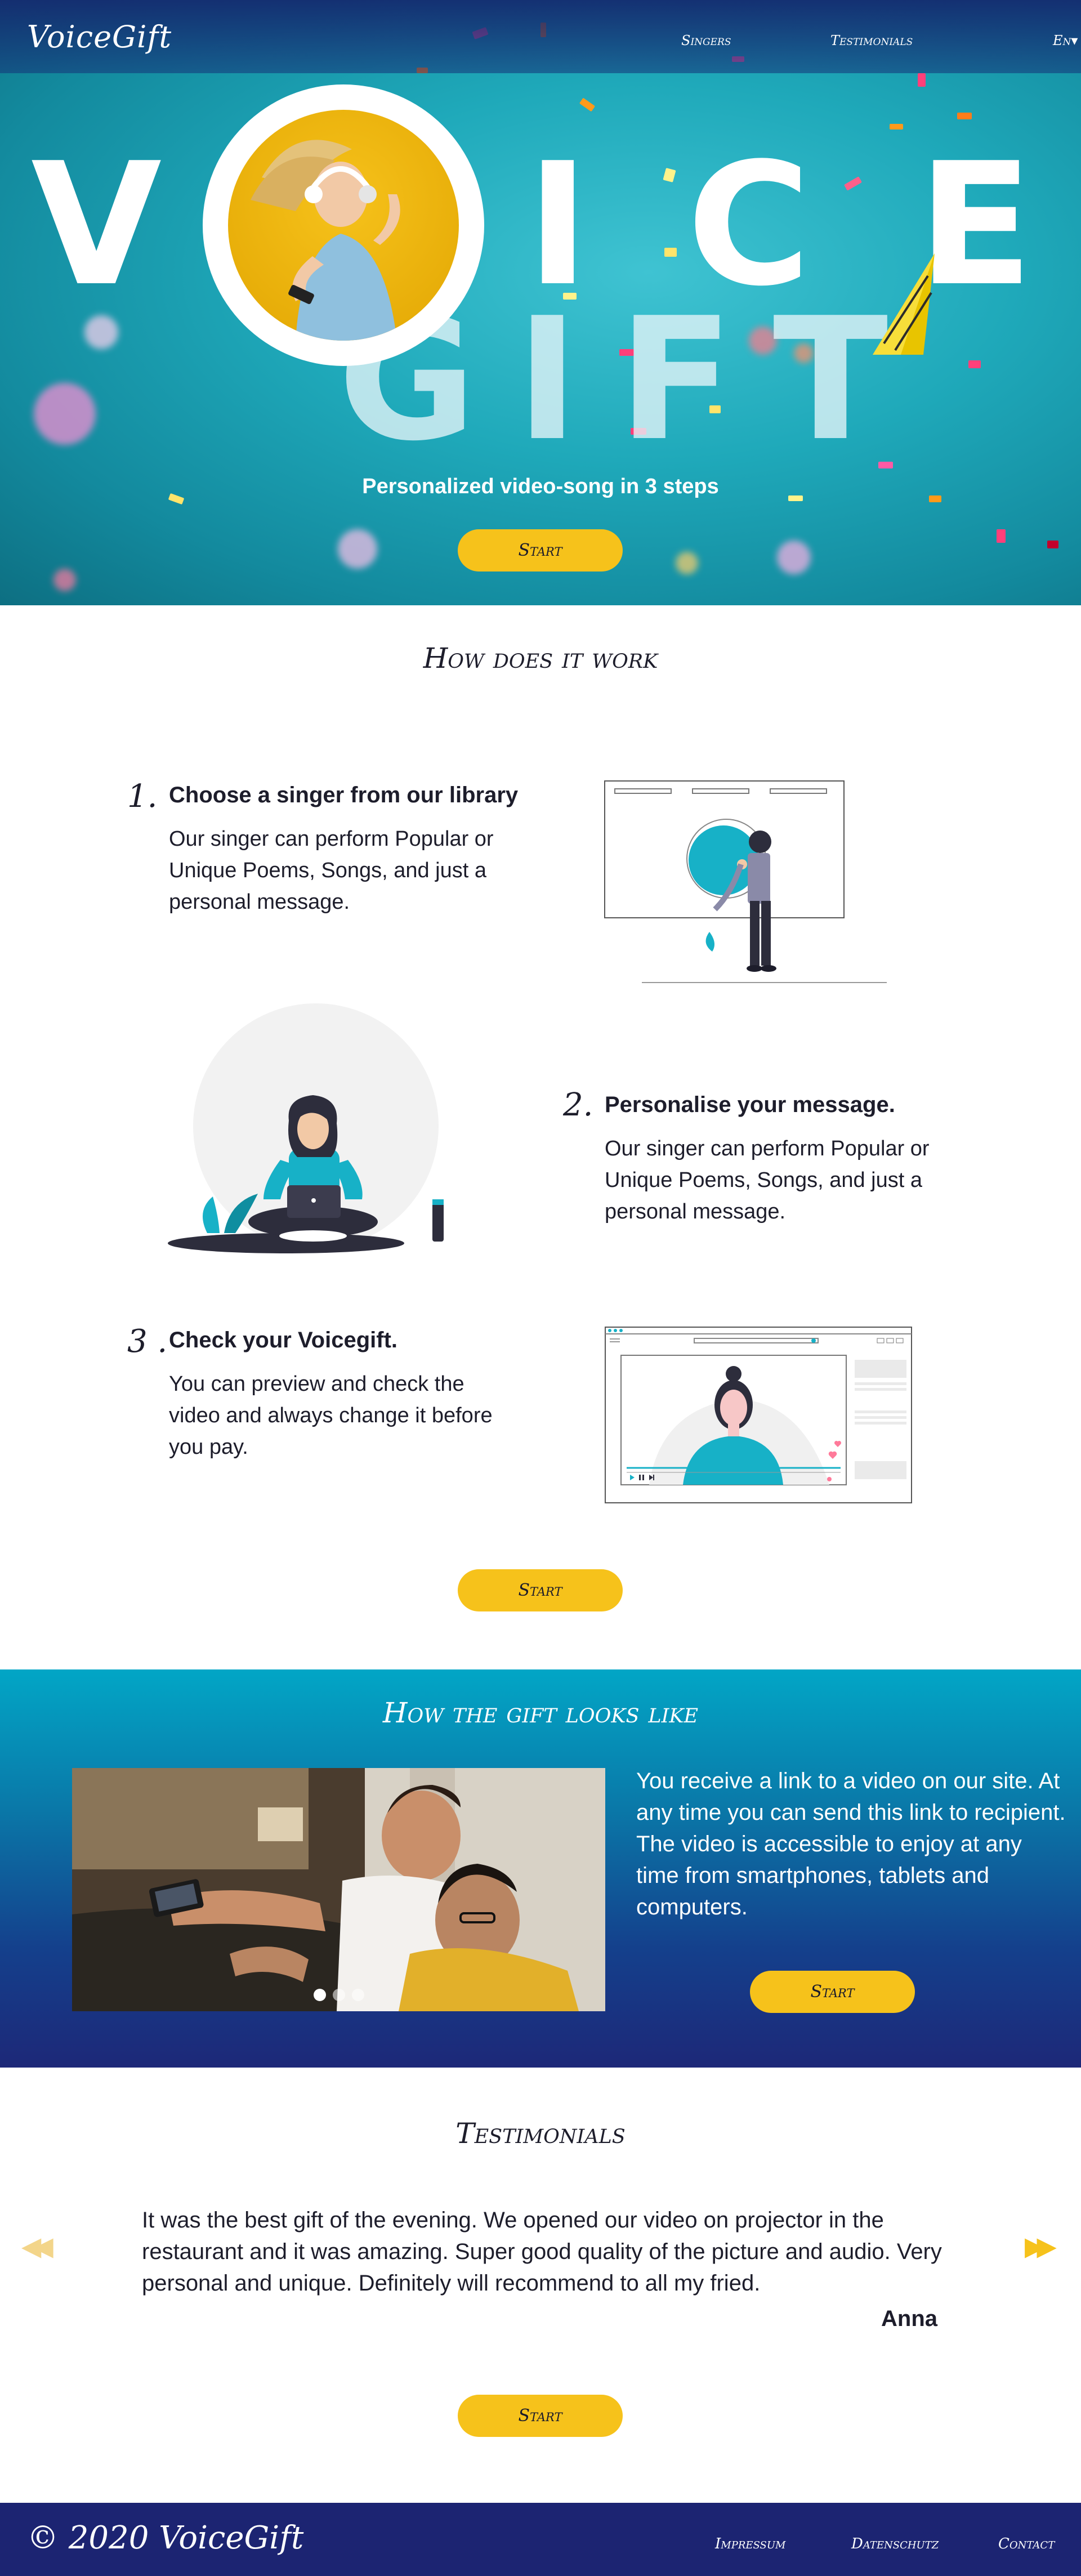 The width and height of the screenshot is (1081, 2576). I want to click on hero-start-button: Start, so click(540, 550).